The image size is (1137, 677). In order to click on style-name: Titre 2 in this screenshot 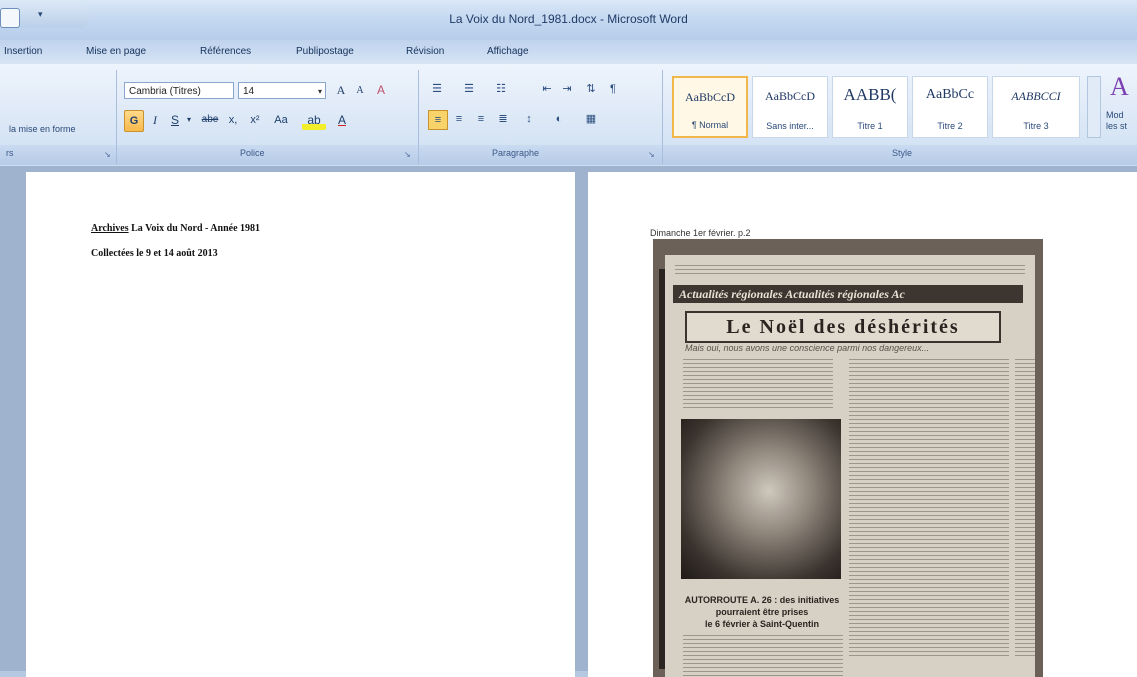, I will do `click(950, 126)`.